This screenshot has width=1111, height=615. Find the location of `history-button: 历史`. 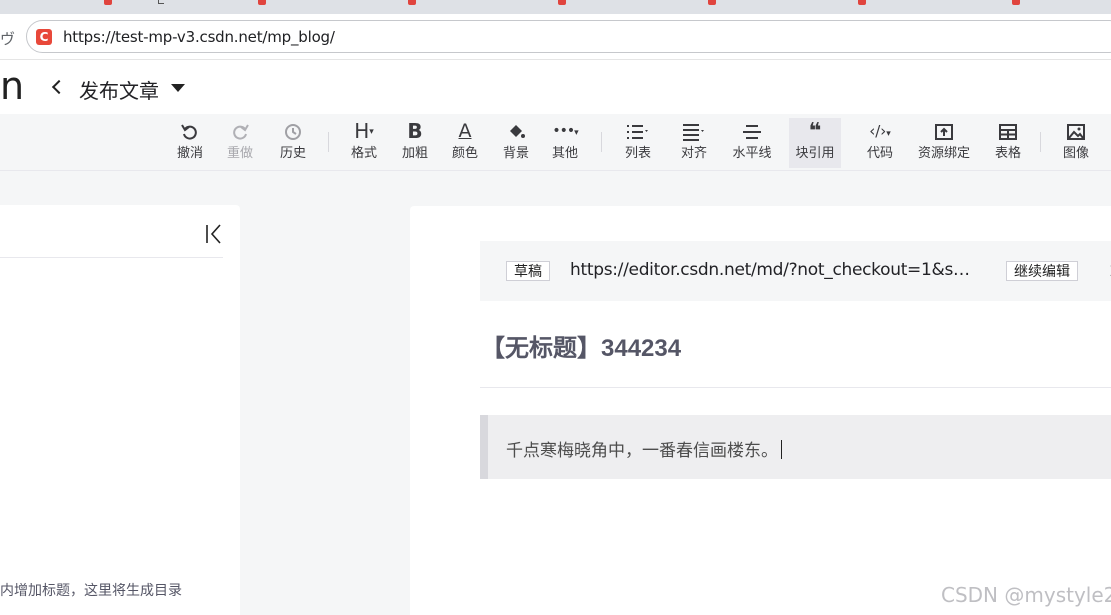

history-button: 历史 is located at coordinates (293, 143).